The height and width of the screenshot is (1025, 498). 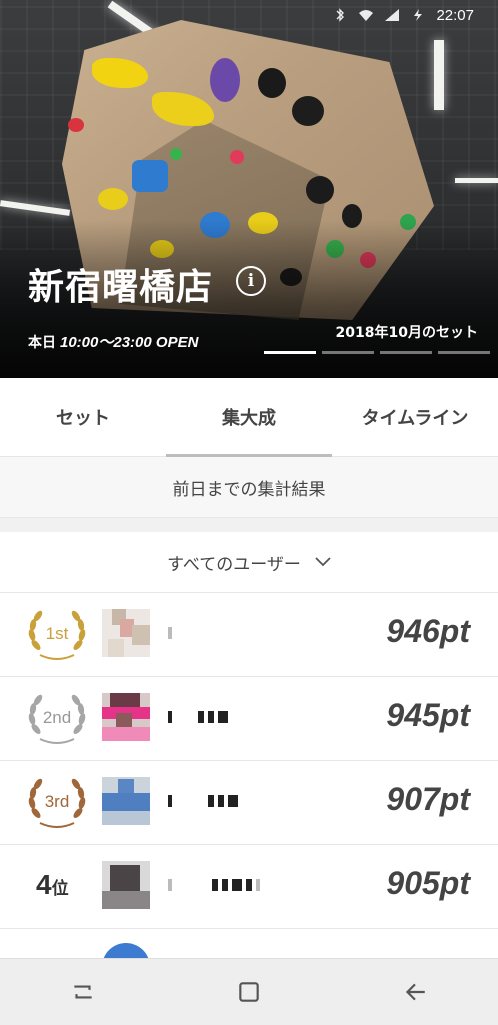 I want to click on home-icon, so click(x=249, y=992).